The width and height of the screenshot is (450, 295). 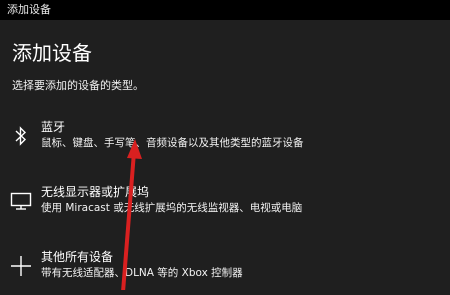 I want to click on option-desc-other-devices: 带有无线适配器、DLNA 等的 Xbox 控制器, so click(x=142, y=273).